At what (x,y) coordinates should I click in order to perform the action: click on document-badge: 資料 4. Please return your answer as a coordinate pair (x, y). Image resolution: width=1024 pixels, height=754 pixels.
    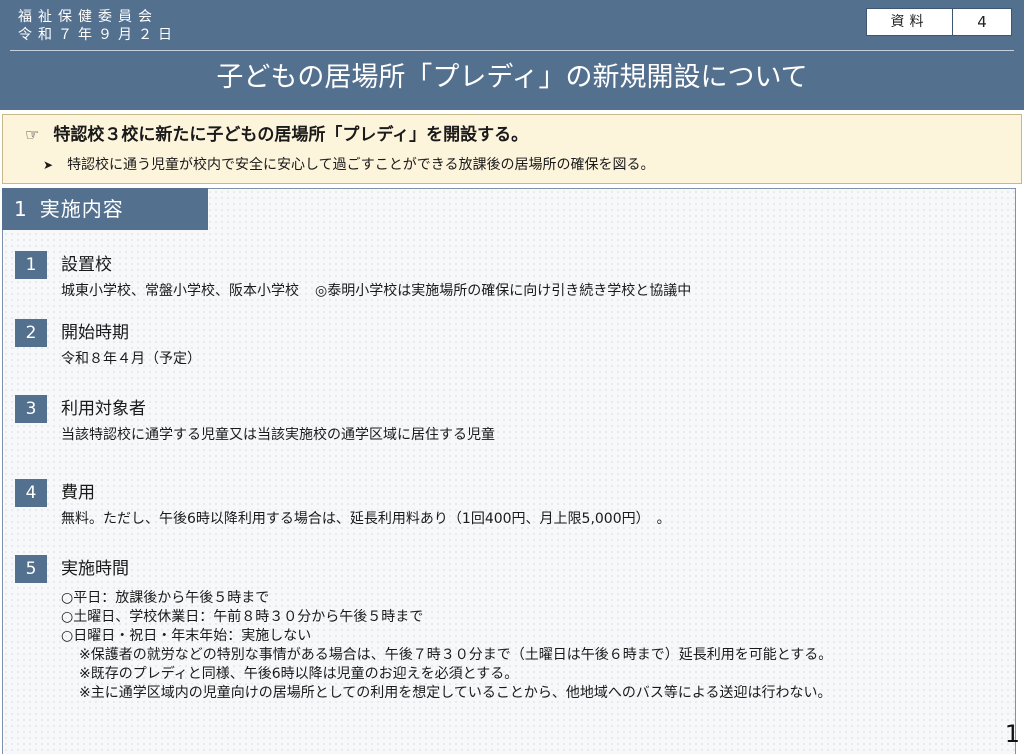
    Looking at the image, I should click on (939, 22).